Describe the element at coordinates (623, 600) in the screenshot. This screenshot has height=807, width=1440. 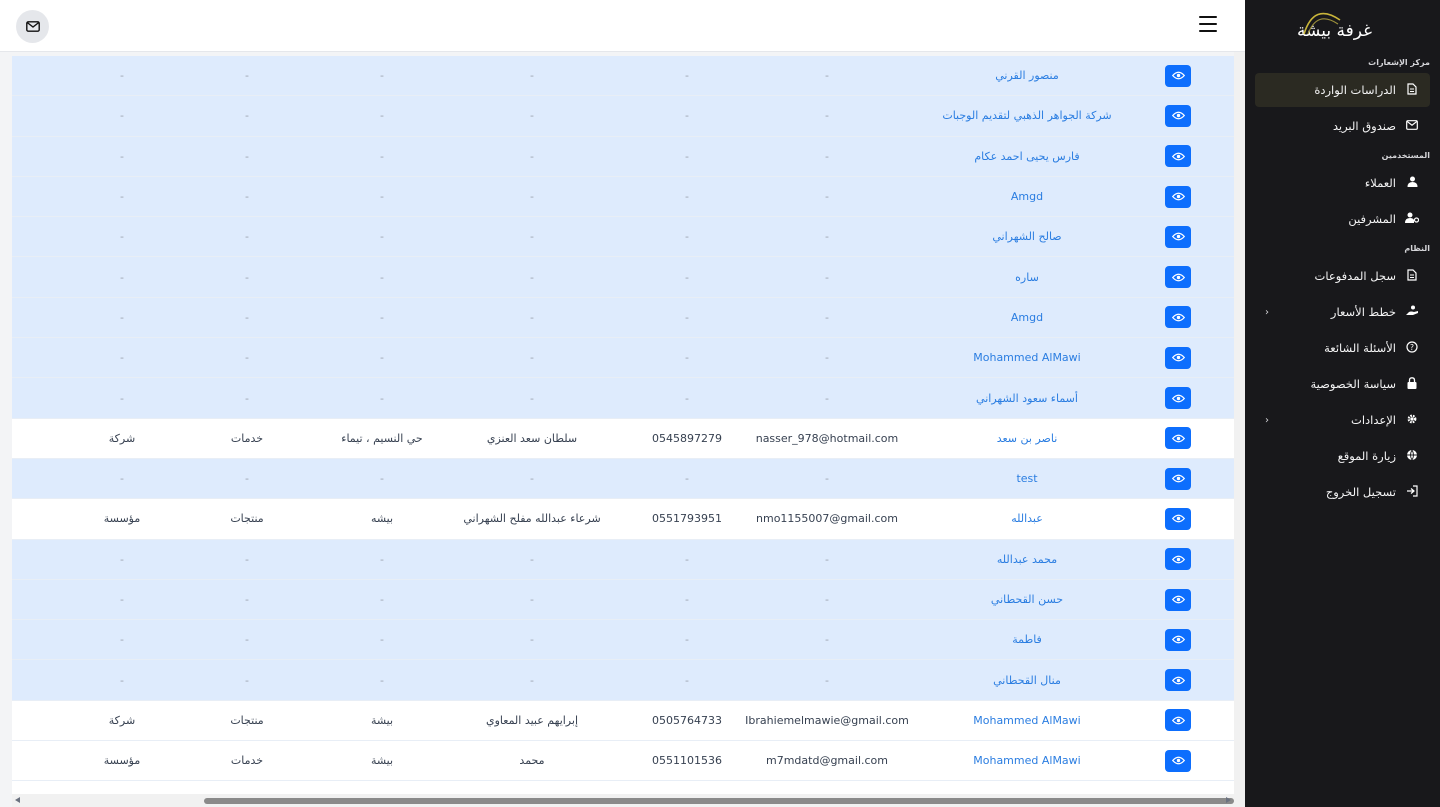
I see `table-row: - - - - - - حسن القحطاني` at that location.